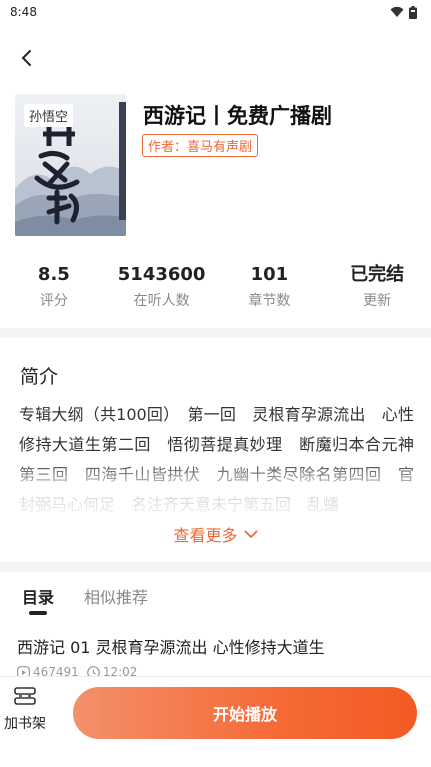 This screenshot has height=767, width=431. Describe the element at coordinates (269, 301) in the screenshot. I see `stat-label: 章节数` at that location.